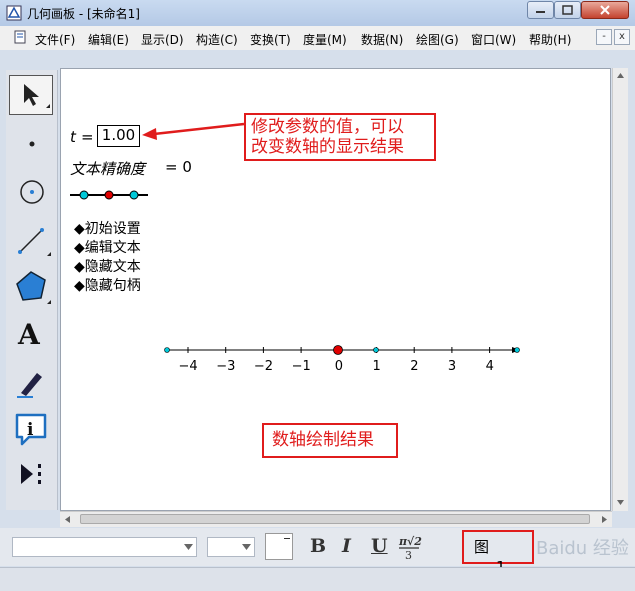  I want to click on parameter-name: t, so click(73, 137).